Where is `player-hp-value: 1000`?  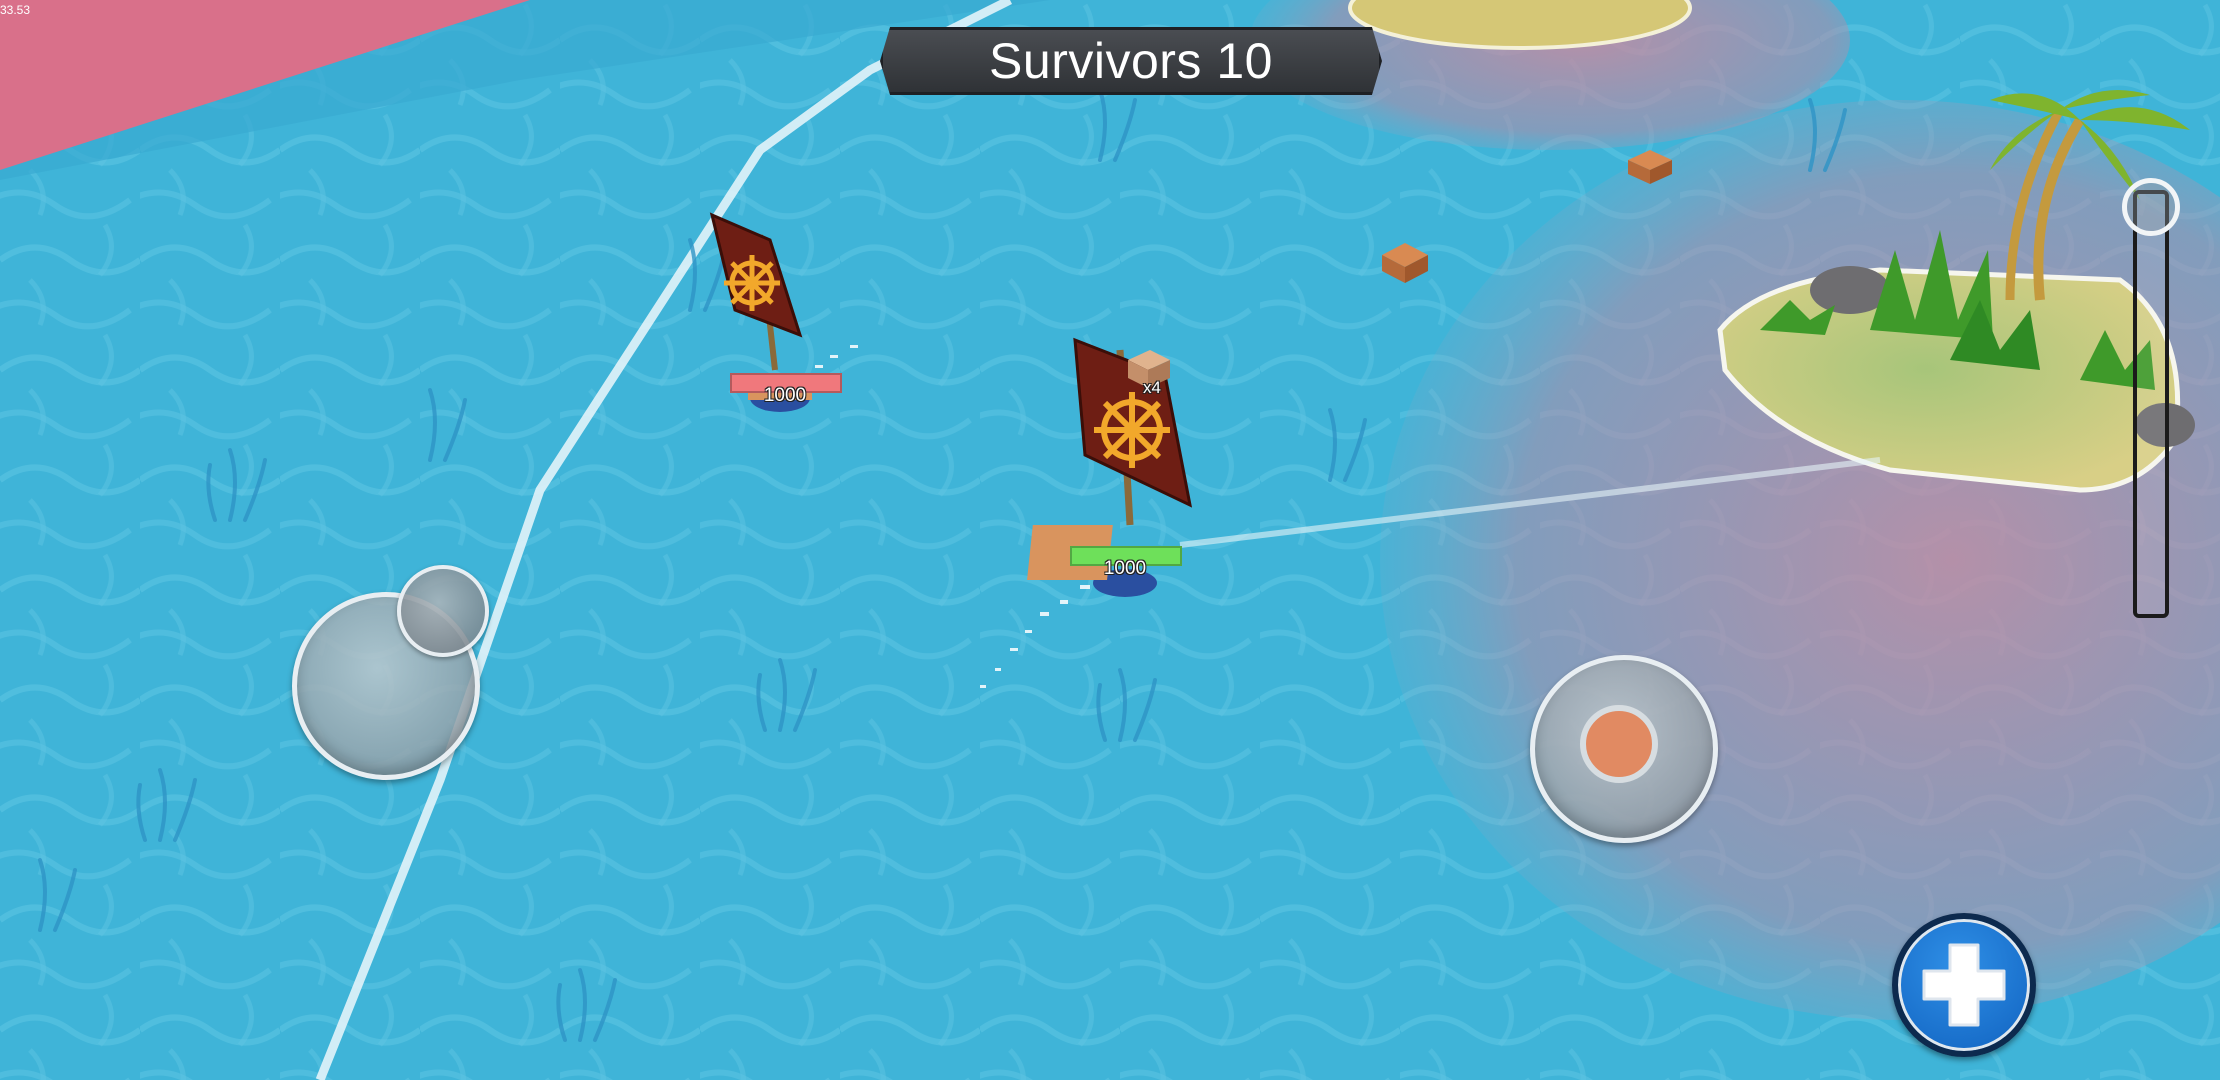 player-hp-value: 1000 is located at coordinates (1125, 568).